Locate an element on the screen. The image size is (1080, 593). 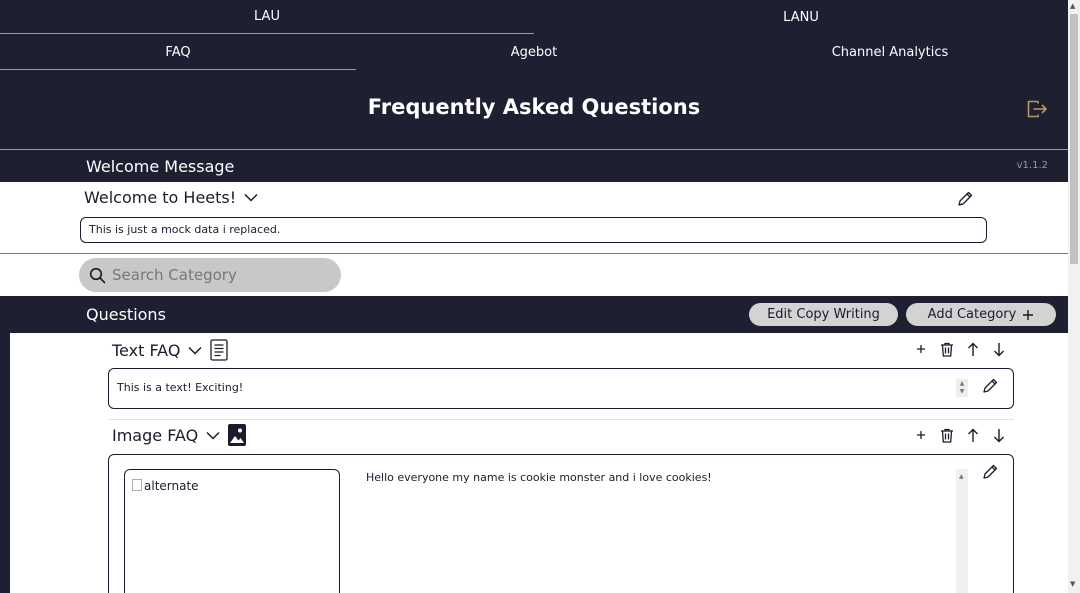
faq-title: Image FAQ is located at coordinates (155, 435).